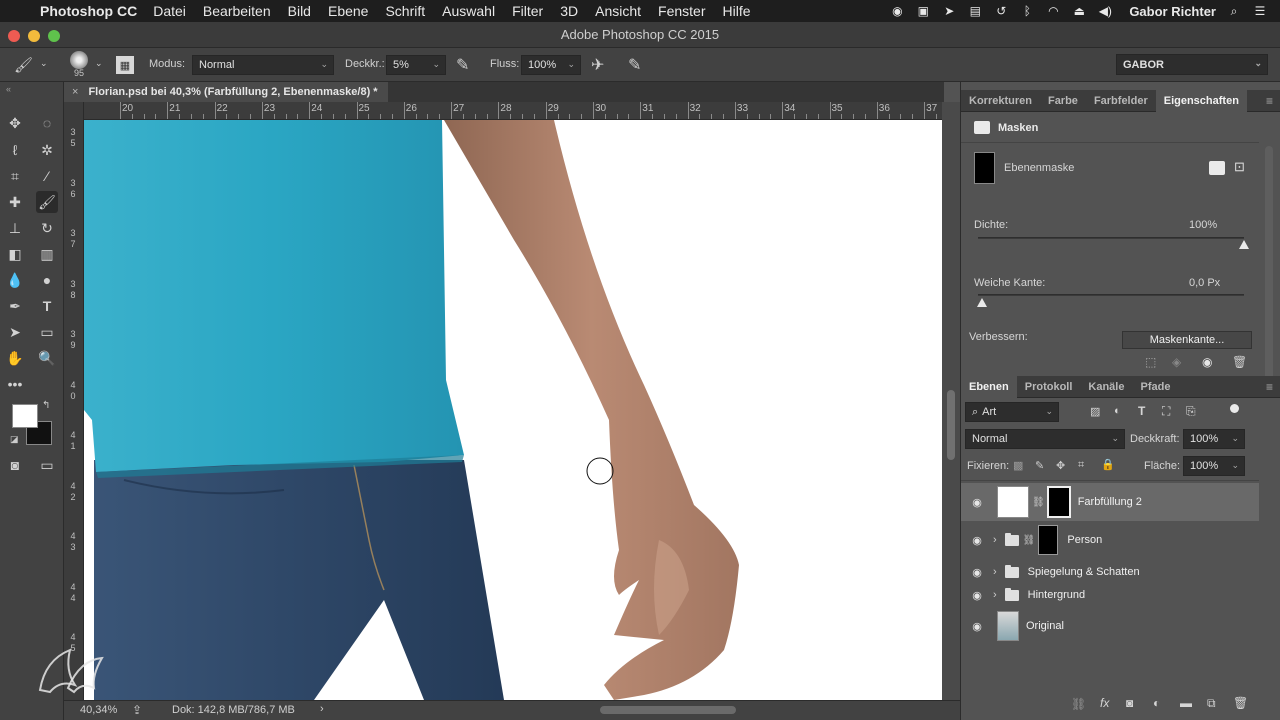 The image size is (1280, 720). What do you see at coordinates (1260, 11) in the screenshot?
I see `list-icon: ☰` at bounding box center [1260, 11].